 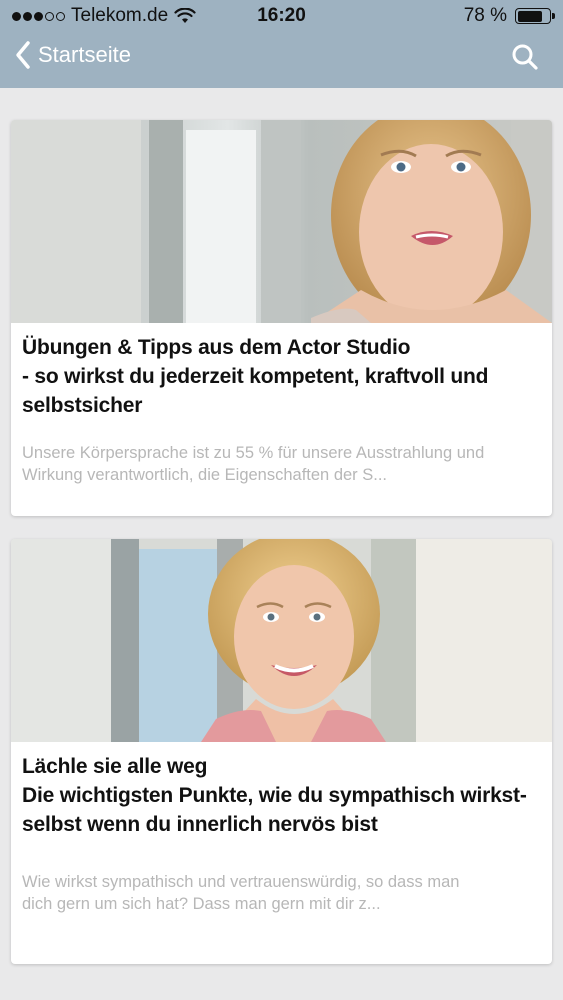 What do you see at coordinates (216, 347) in the screenshot?
I see `article-title-line: Übungen & Tipps aus dem Actor Studio` at bounding box center [216, 347].